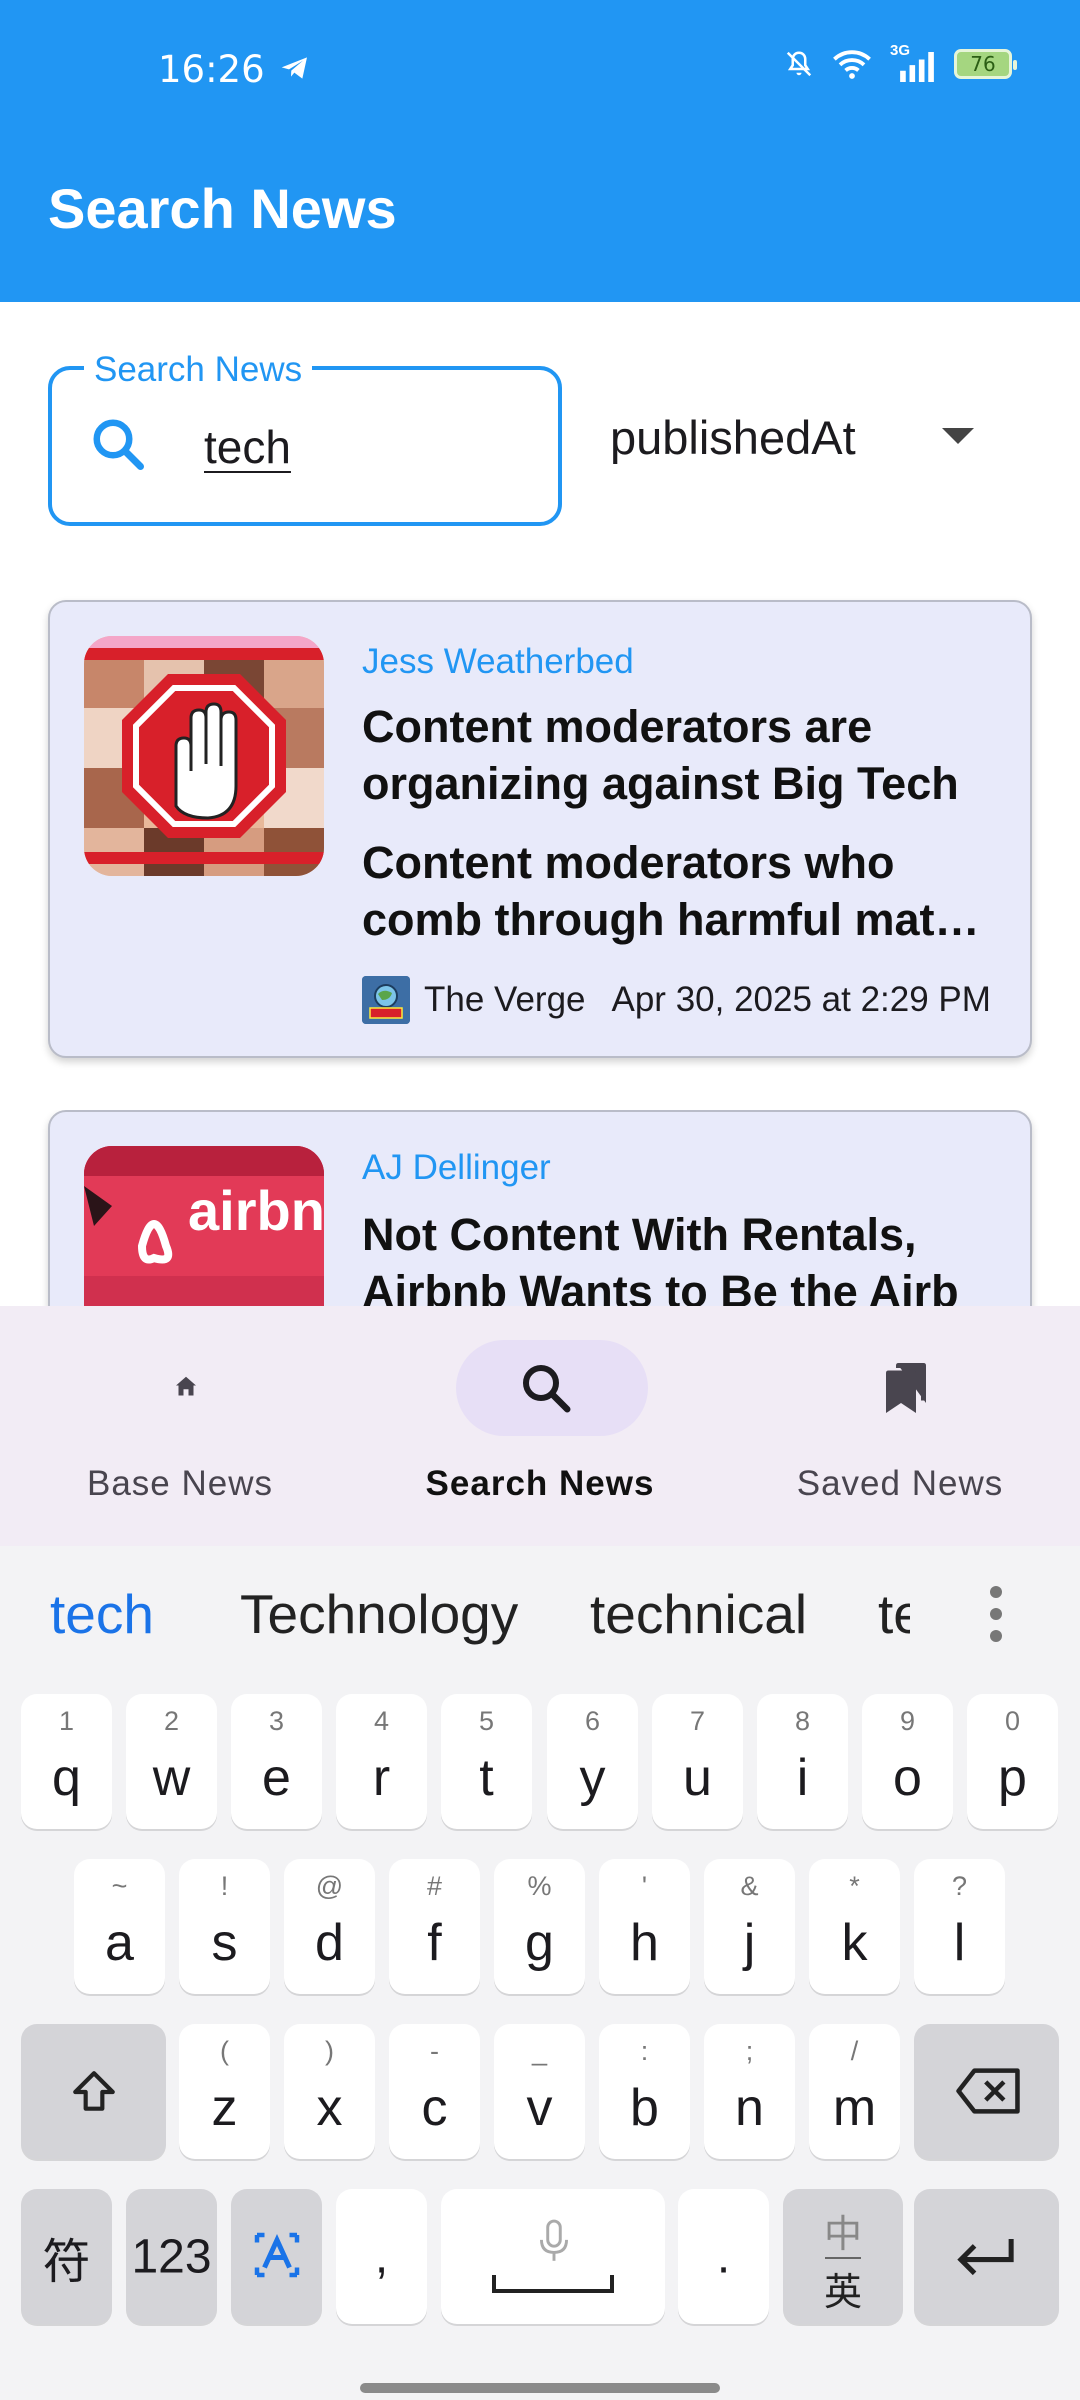 This screenshot has height=2400, width=1080. I want to click on key-hint: -, so click(434, 2051).